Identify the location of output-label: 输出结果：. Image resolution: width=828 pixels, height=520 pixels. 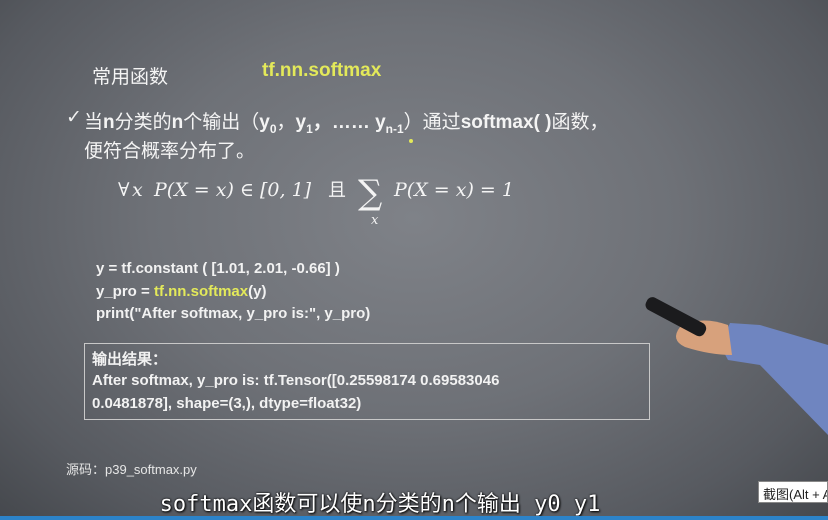
(130, 359).